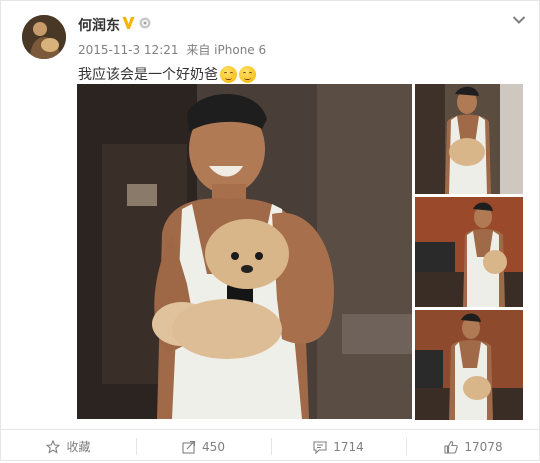 The width and height of the screenshot is (540, 463). What do you see at coordinates (198, 50) in the screenshot?
I see `source-prefix: 来自` at bounding box center [198, 50].